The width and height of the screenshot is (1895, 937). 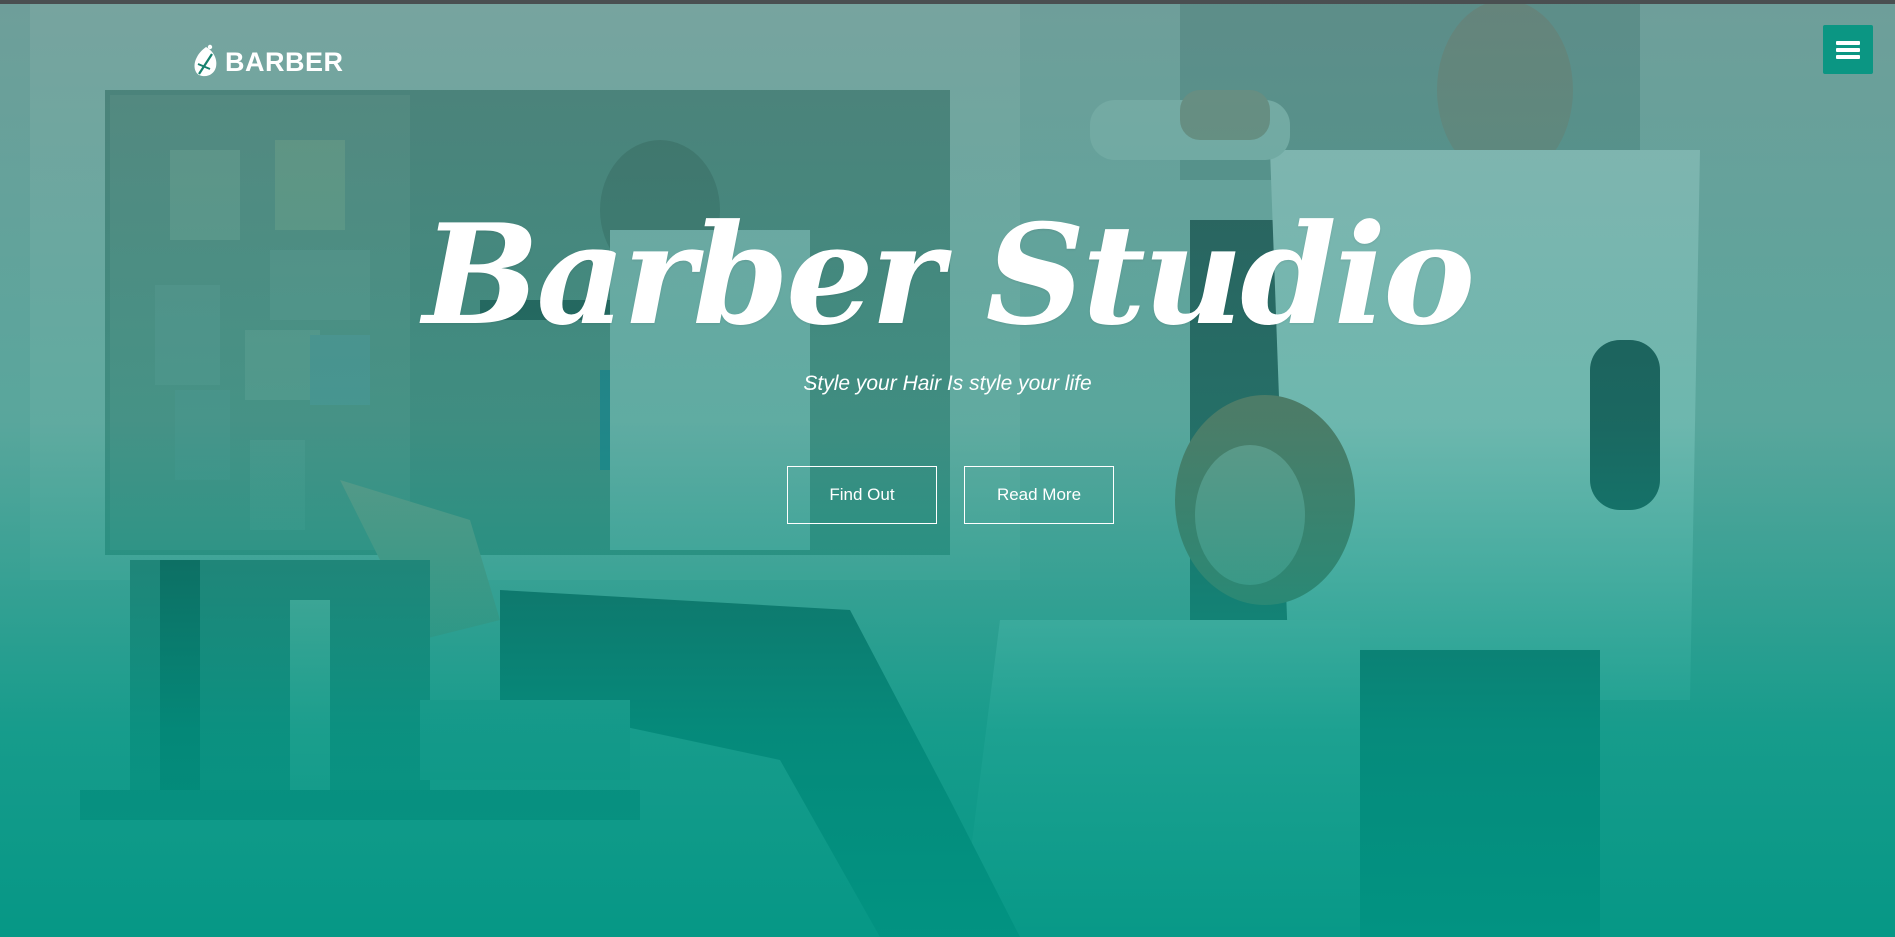 I want to click on find-out-button: Find Out, so click(x=862, y=495).